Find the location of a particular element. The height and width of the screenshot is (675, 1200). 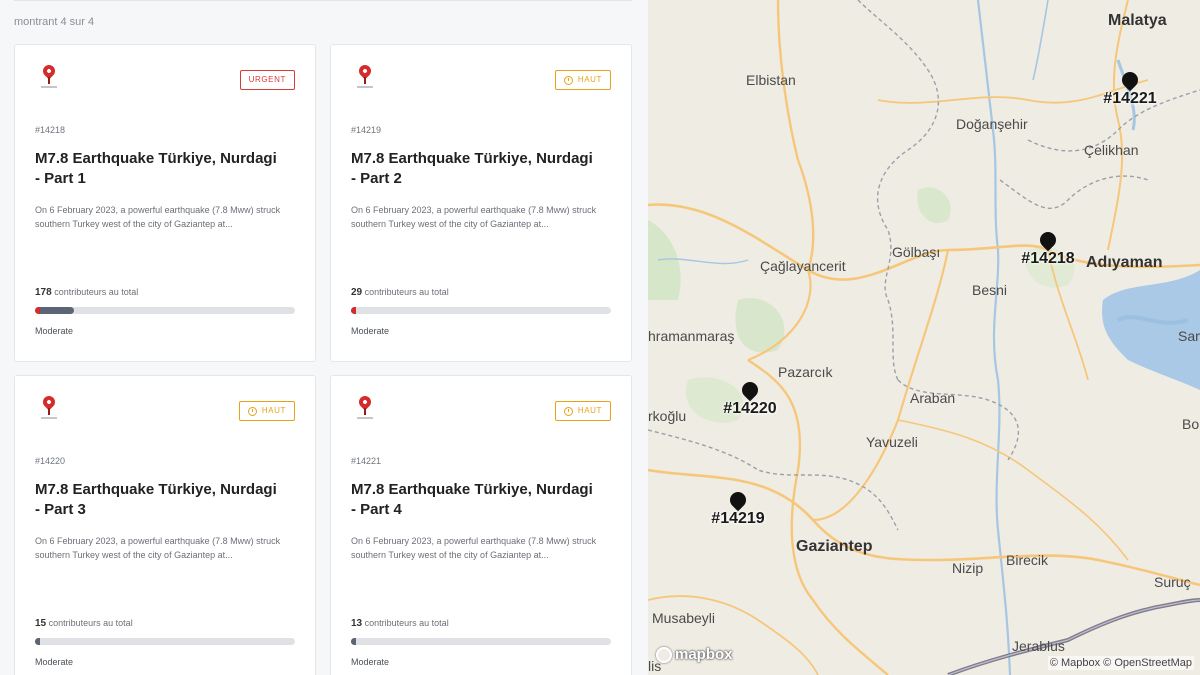

divider is located at coordinates (323, 0).